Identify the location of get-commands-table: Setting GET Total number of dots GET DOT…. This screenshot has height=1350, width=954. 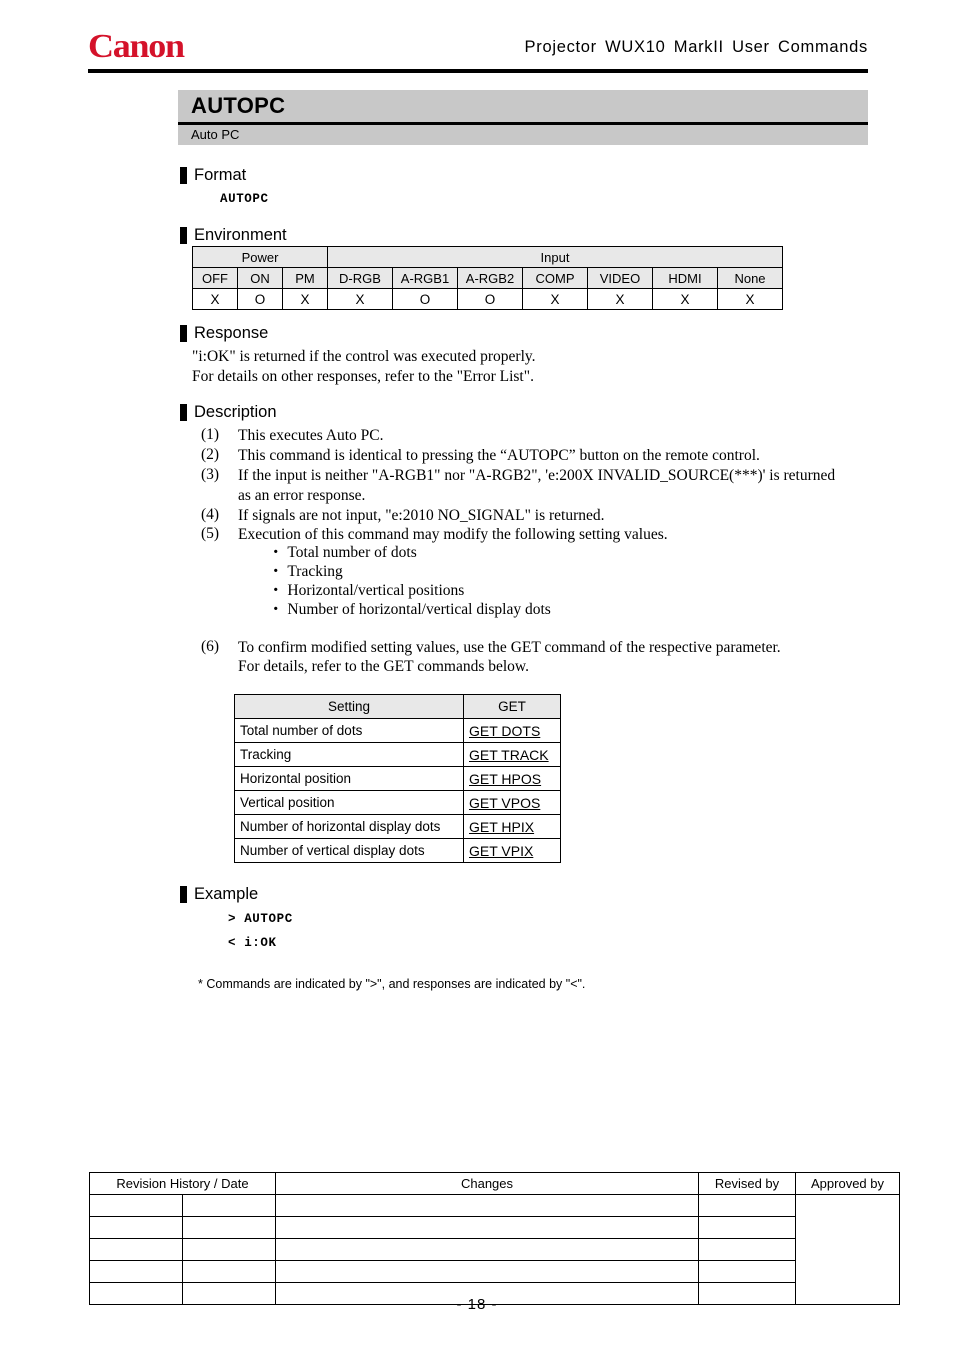
(397, 778).